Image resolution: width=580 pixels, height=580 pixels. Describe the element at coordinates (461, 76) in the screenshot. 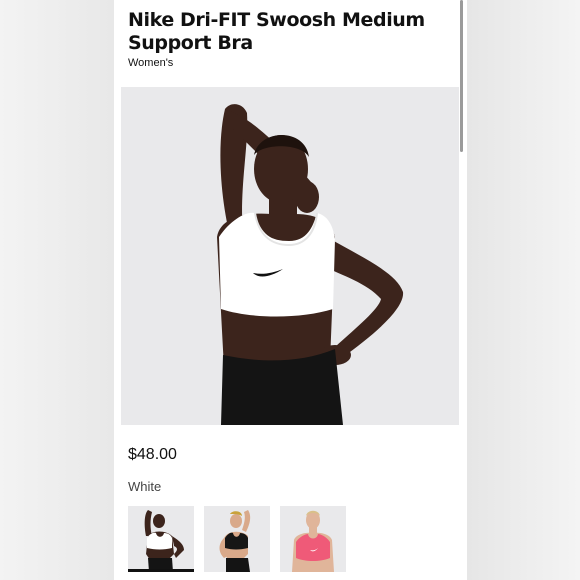

I see `scrollbar` at that location.